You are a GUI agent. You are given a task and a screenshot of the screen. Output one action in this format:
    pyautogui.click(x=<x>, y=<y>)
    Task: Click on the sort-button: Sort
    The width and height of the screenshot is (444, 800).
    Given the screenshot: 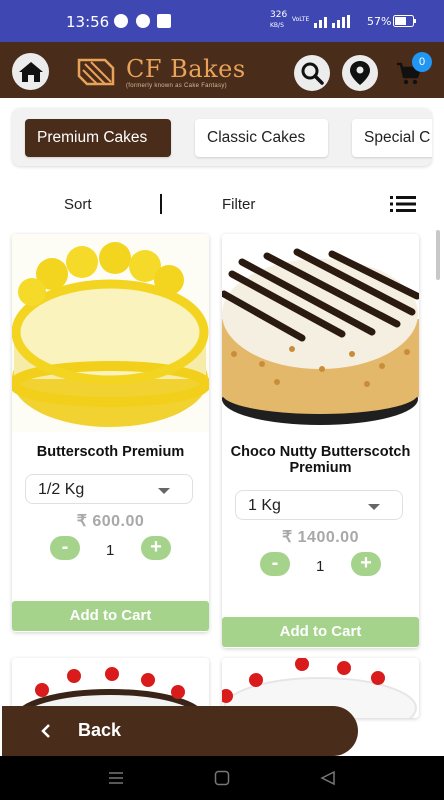 What is the action you would take?
    pyautogui.click(x=78, y=204)
    